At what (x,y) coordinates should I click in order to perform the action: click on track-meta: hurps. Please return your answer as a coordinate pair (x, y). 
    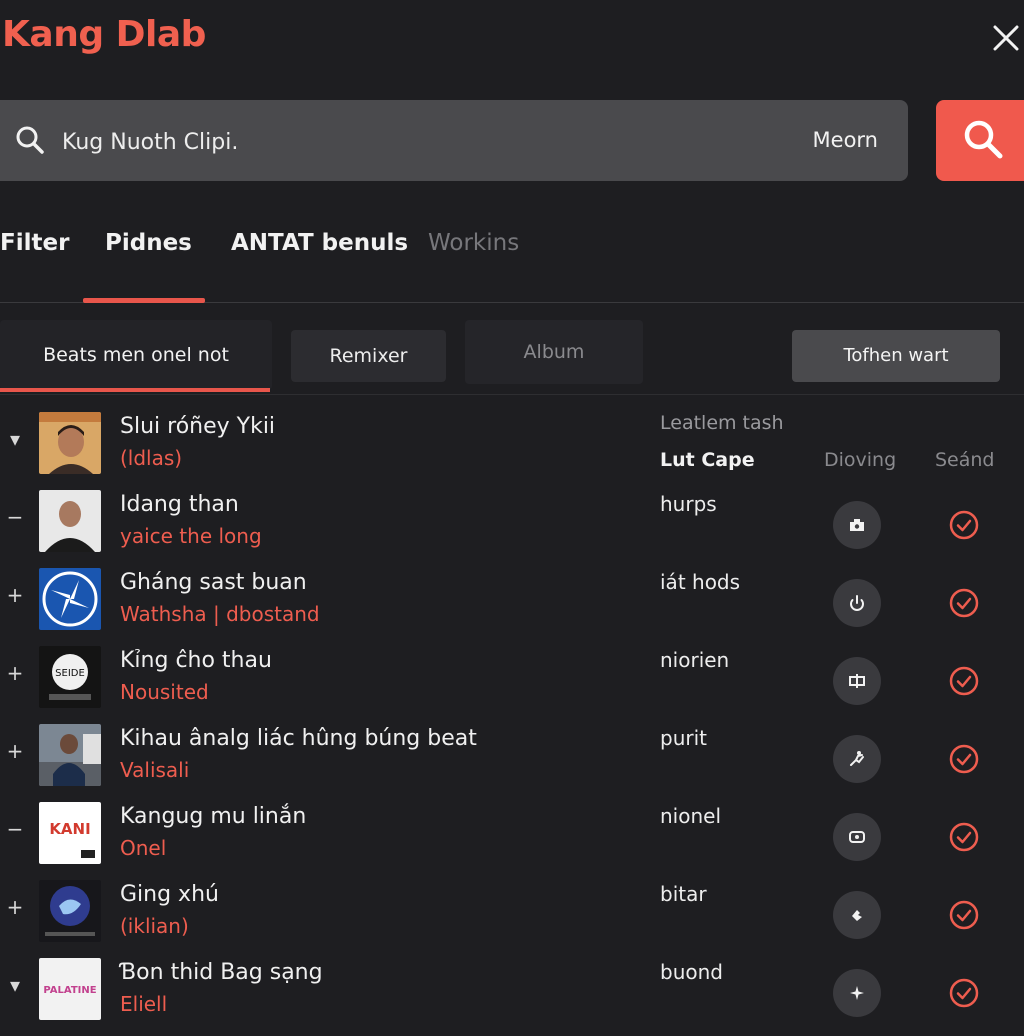
    Looking at the image, I should click on (688, 504).